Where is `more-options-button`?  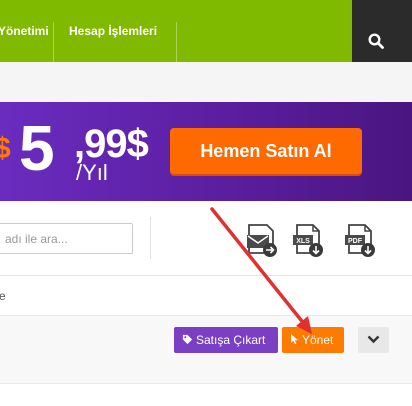
more-options-button is located at coordinates (373, 340).